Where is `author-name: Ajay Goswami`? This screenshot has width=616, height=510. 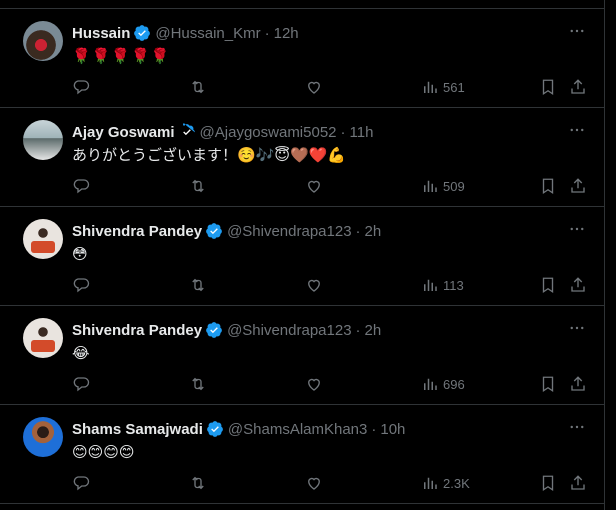 author-name: Ajay Goswami is located at coordinates (123, 132).